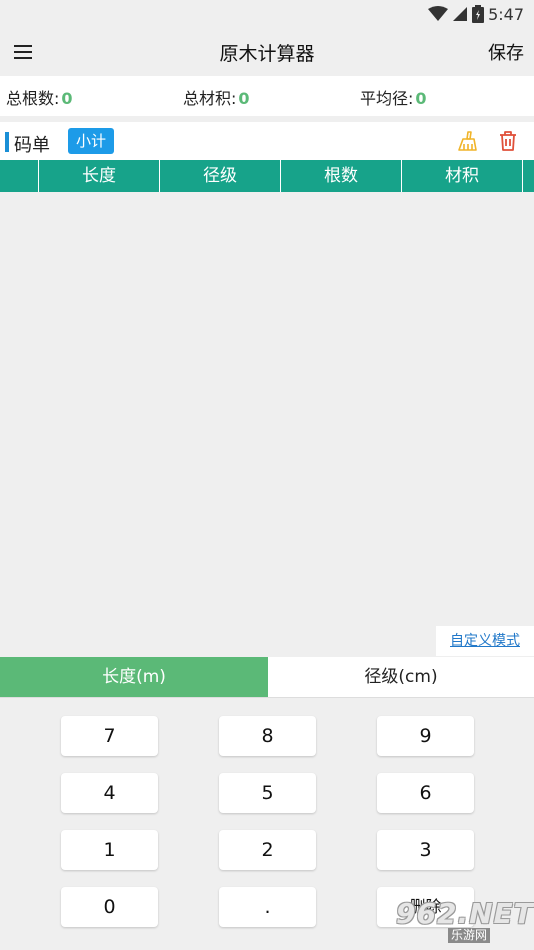 The width and height of the screenshot is (534, 950). I want to click on total-count-value: 0, so click(67, 98).